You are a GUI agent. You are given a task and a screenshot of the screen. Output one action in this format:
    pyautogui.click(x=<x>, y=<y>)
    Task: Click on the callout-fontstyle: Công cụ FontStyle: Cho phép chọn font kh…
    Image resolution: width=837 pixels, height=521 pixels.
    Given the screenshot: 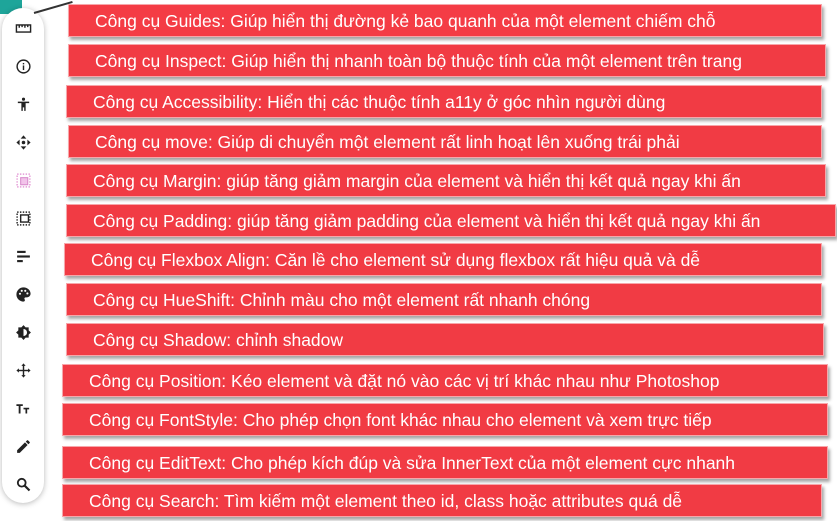 What is the action you would take?
    pyautogui.click(x=445, y=419)
    